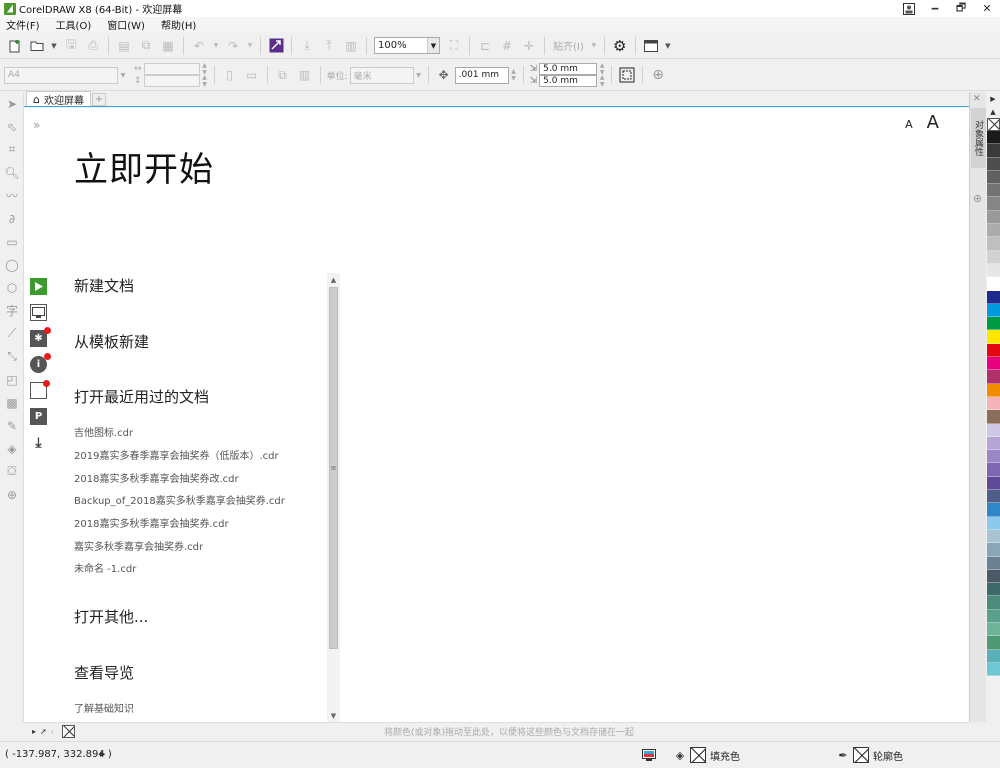 Image resolution: width=1000 pixels, height=768 pixels. Describe the element at coordinates (40, 337) in the screenshot. I see `whats-new-star-icon: ✱` at that location.